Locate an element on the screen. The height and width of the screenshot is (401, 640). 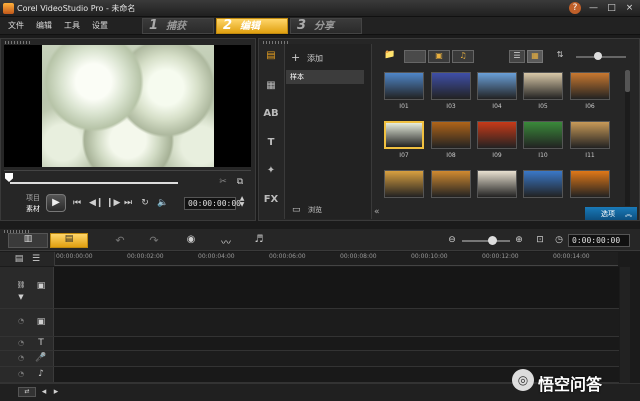
mode-clip: 素材 is located at coordinates (33, 209).